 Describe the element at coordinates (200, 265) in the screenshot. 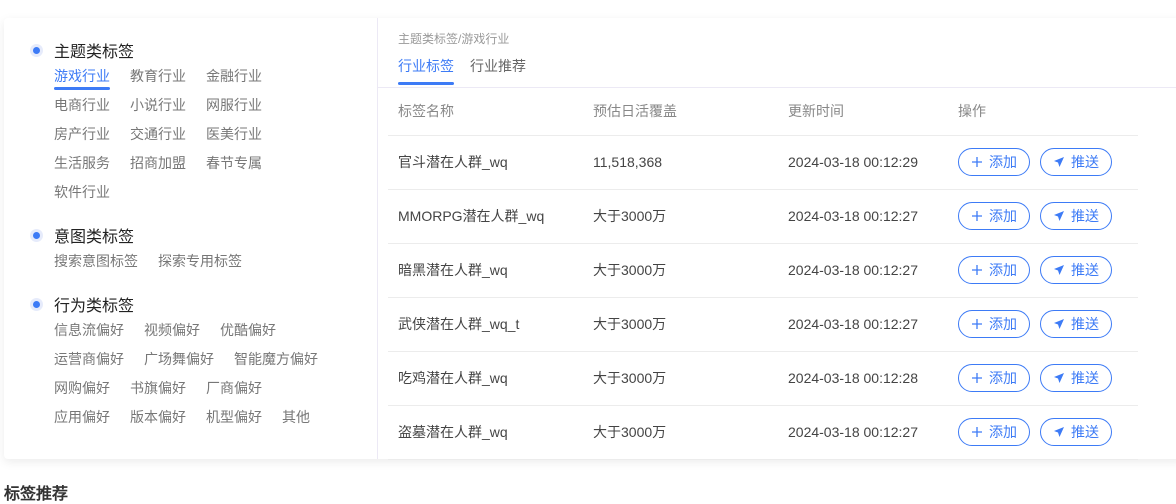

I see `category-tag: 探索专用标签` at that location.